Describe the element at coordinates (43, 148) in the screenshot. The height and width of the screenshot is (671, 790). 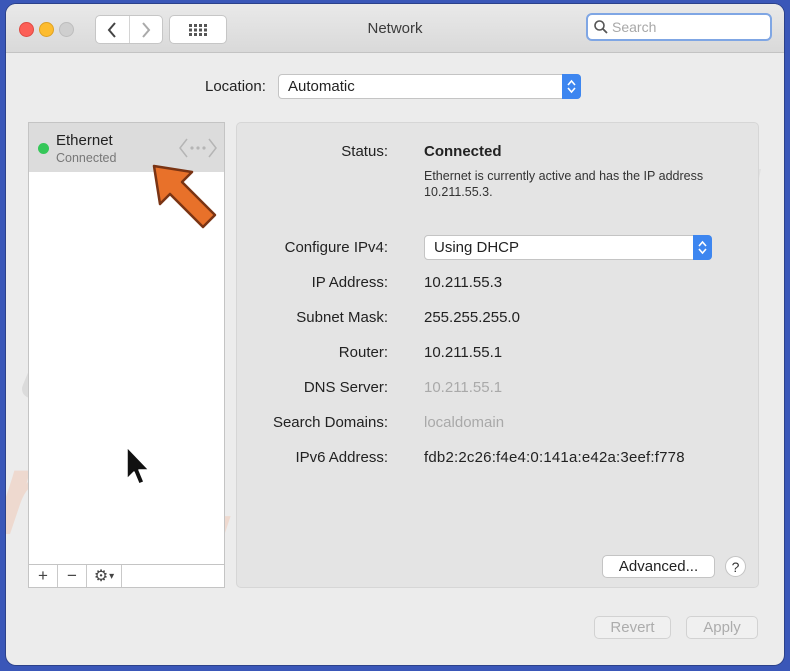
I see `status-dot-icon` at that location.